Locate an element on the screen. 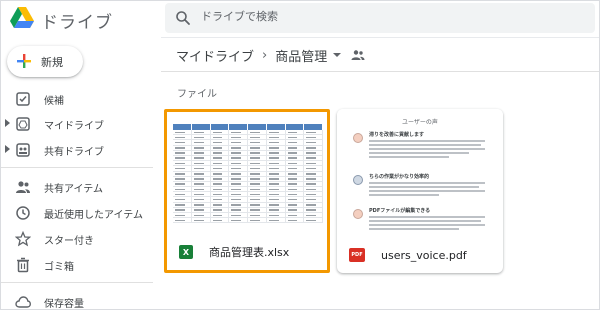 The image size is (600, 310). avatar is located at coordinates (358, 214).